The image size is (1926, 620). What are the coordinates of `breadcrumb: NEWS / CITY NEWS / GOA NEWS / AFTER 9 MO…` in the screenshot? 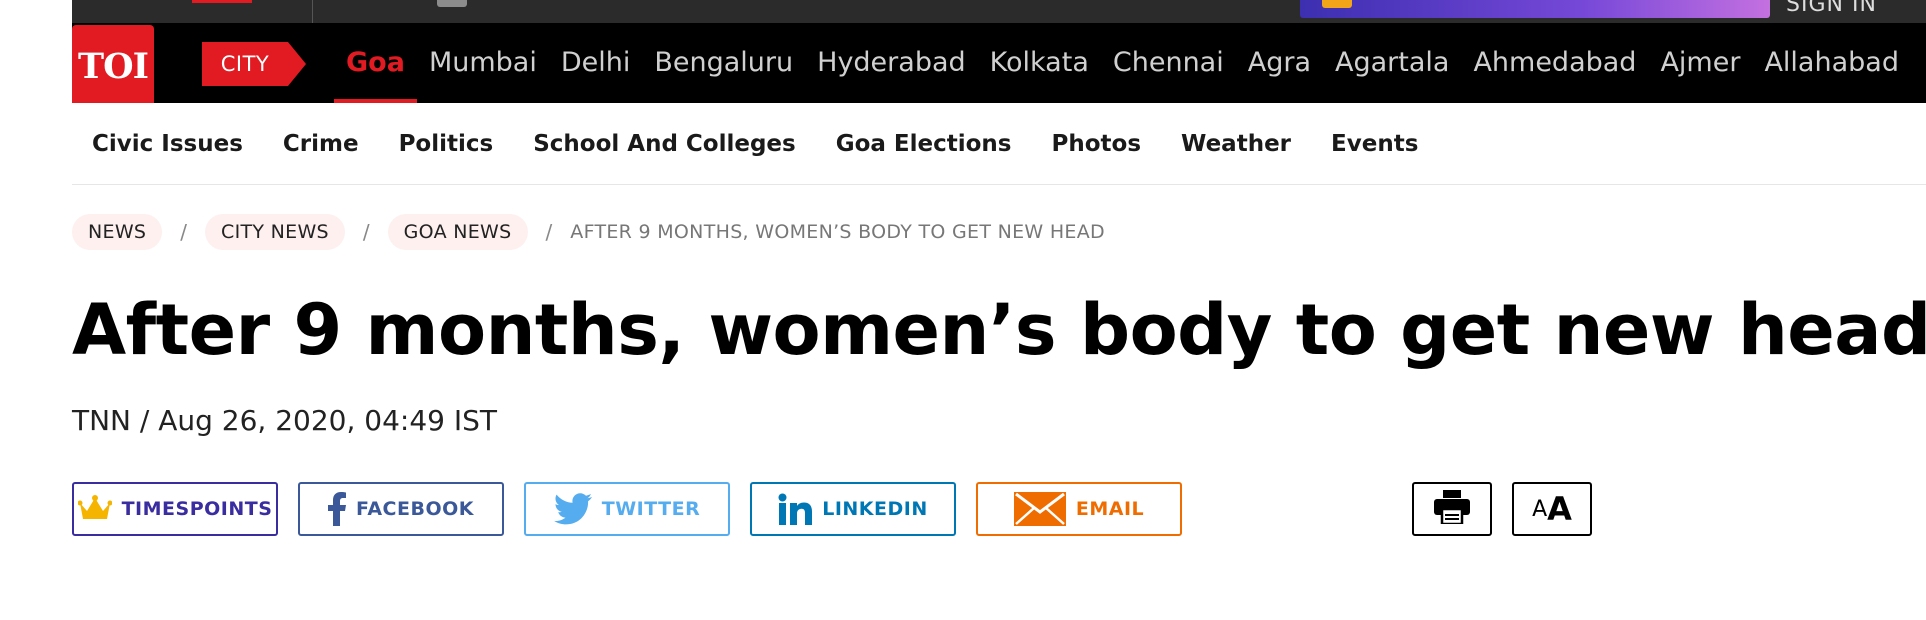 It's located at (588, 232).